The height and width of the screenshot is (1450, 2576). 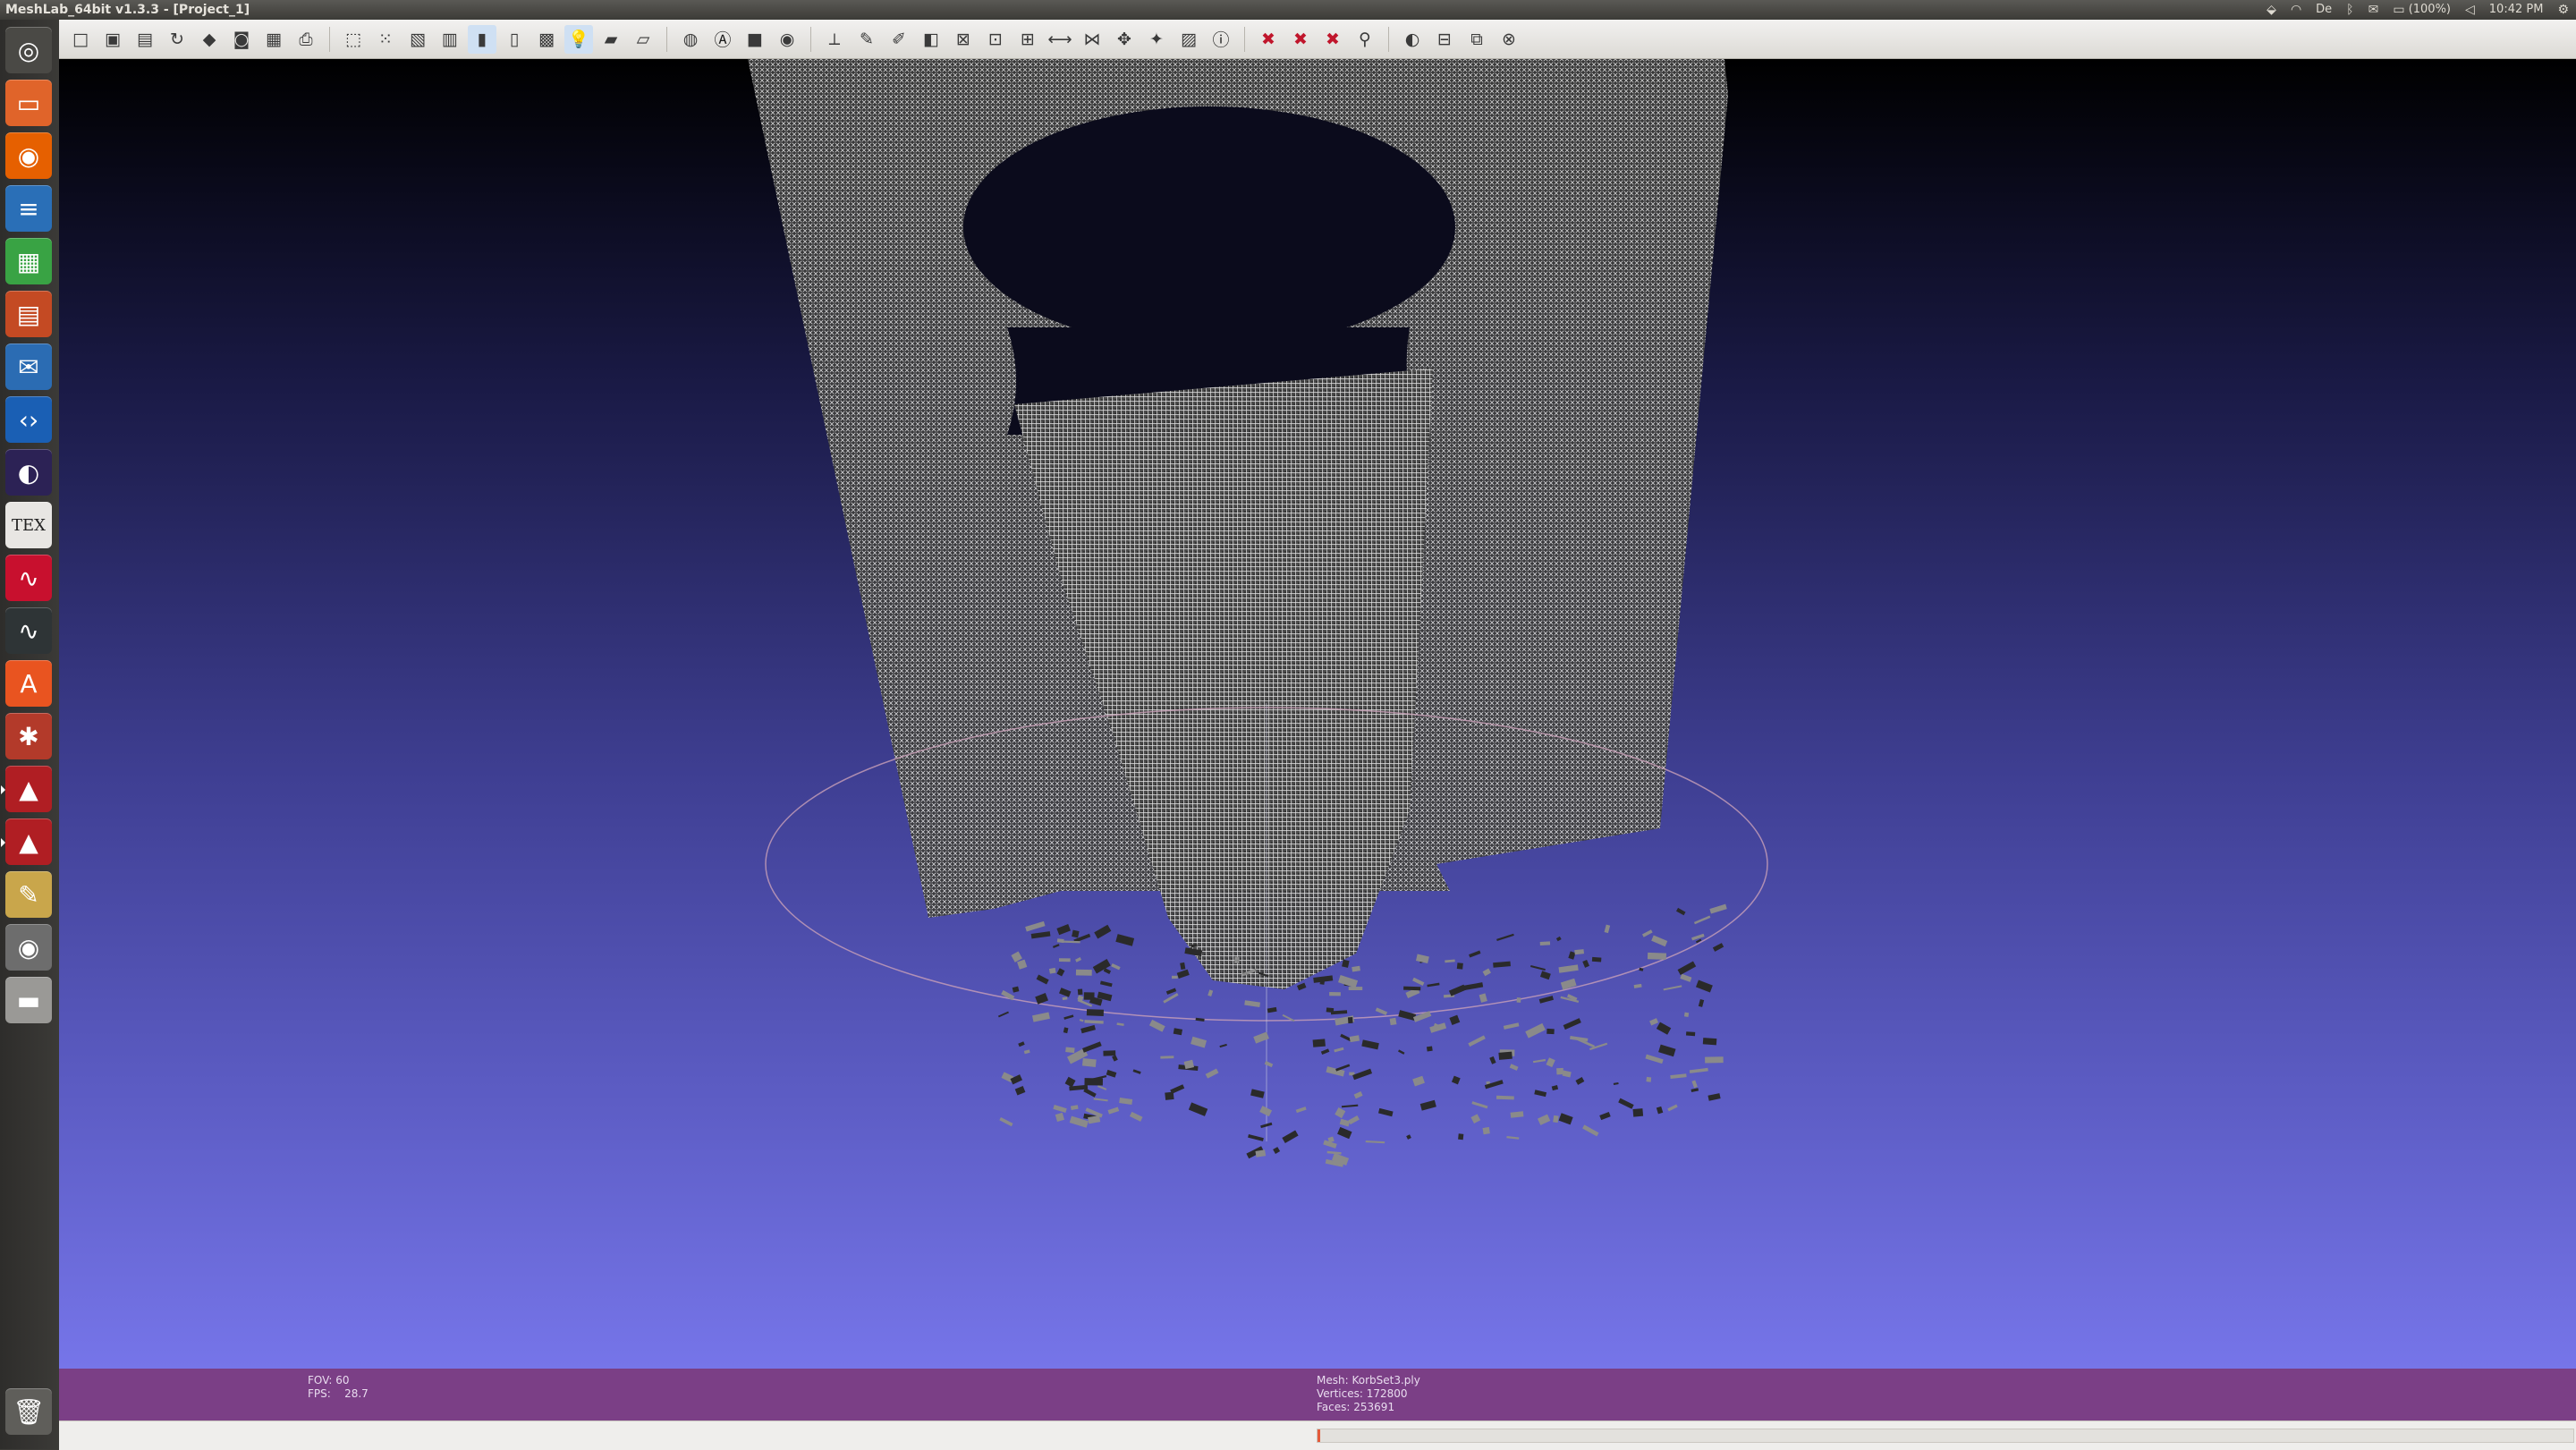 What do you see at coordinates (866, 39) in the screenshot?
I see `paint-icon: ✎` at bounding box center [866, 39].